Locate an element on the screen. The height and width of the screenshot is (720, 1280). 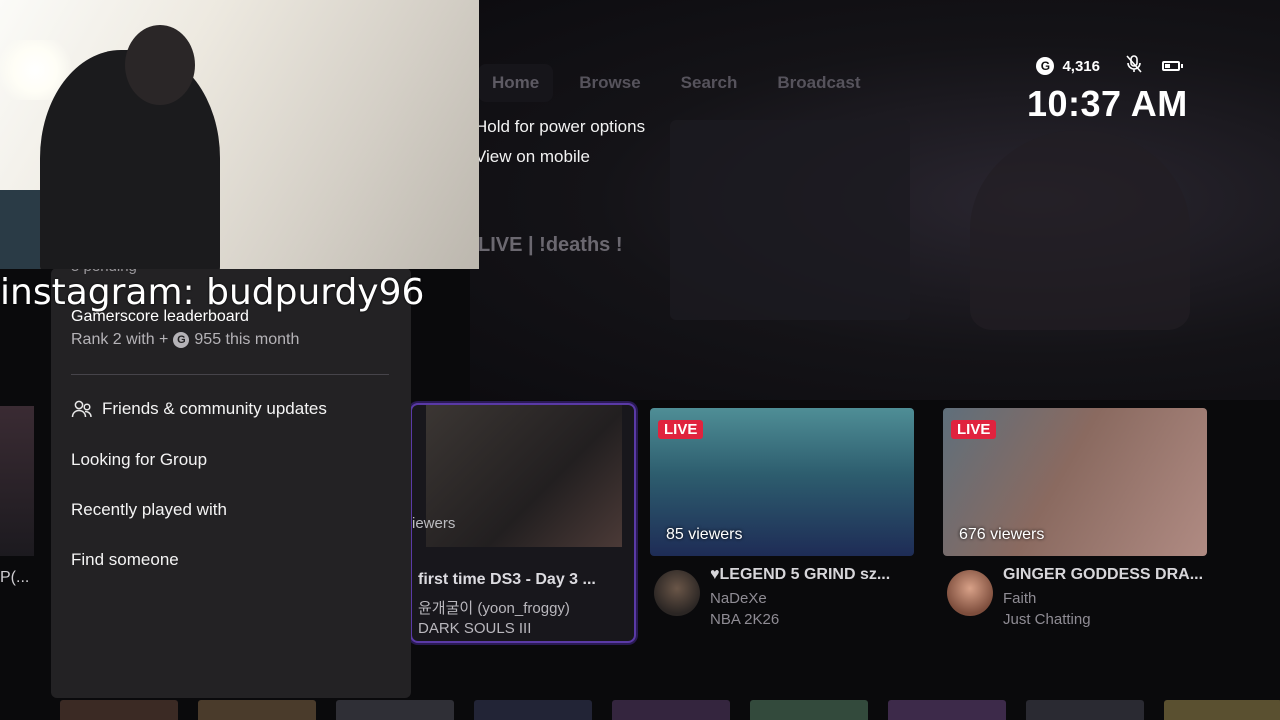
status-bar: G 4,316 is located at coordinates (1109, 66).